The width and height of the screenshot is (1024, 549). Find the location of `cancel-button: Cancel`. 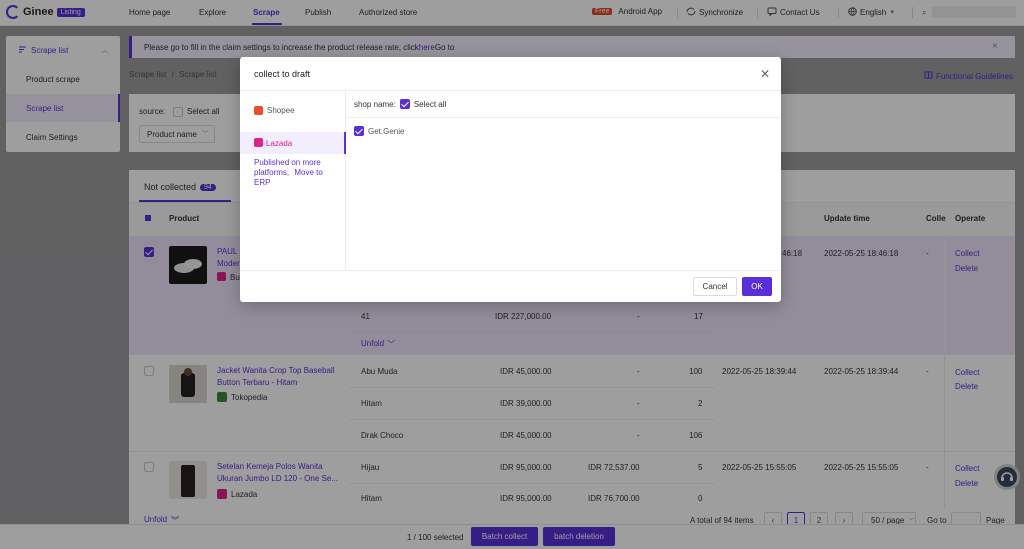

cancel-button: Cancel is located at coordinates (715, 286).